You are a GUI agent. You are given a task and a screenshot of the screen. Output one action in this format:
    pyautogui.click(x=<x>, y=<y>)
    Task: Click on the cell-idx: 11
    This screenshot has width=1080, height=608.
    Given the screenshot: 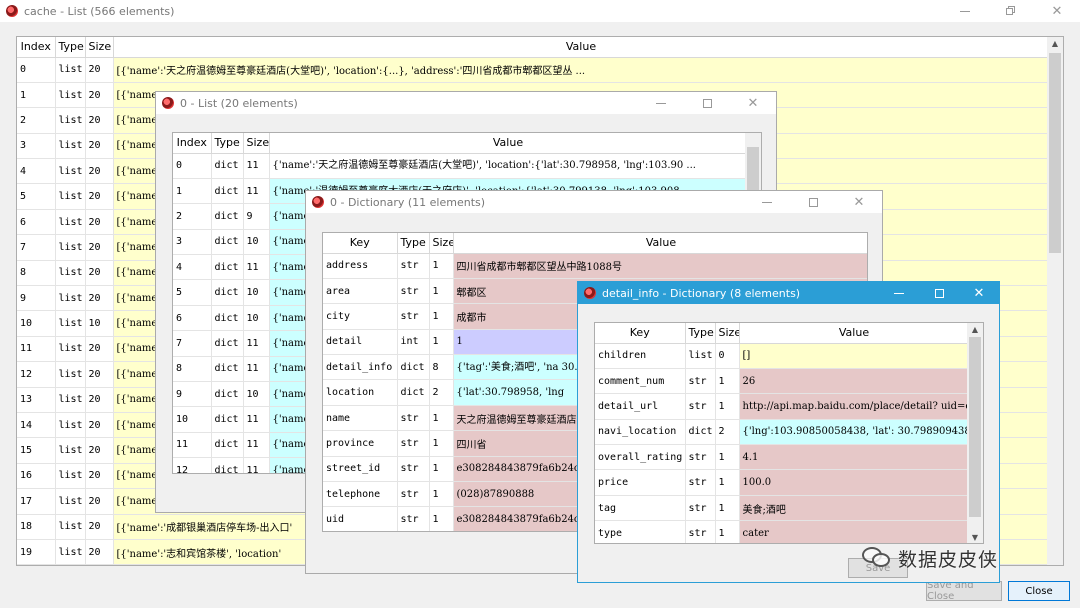 What is the action you would take?
    pyautogui.click(x=192, y=445)
    